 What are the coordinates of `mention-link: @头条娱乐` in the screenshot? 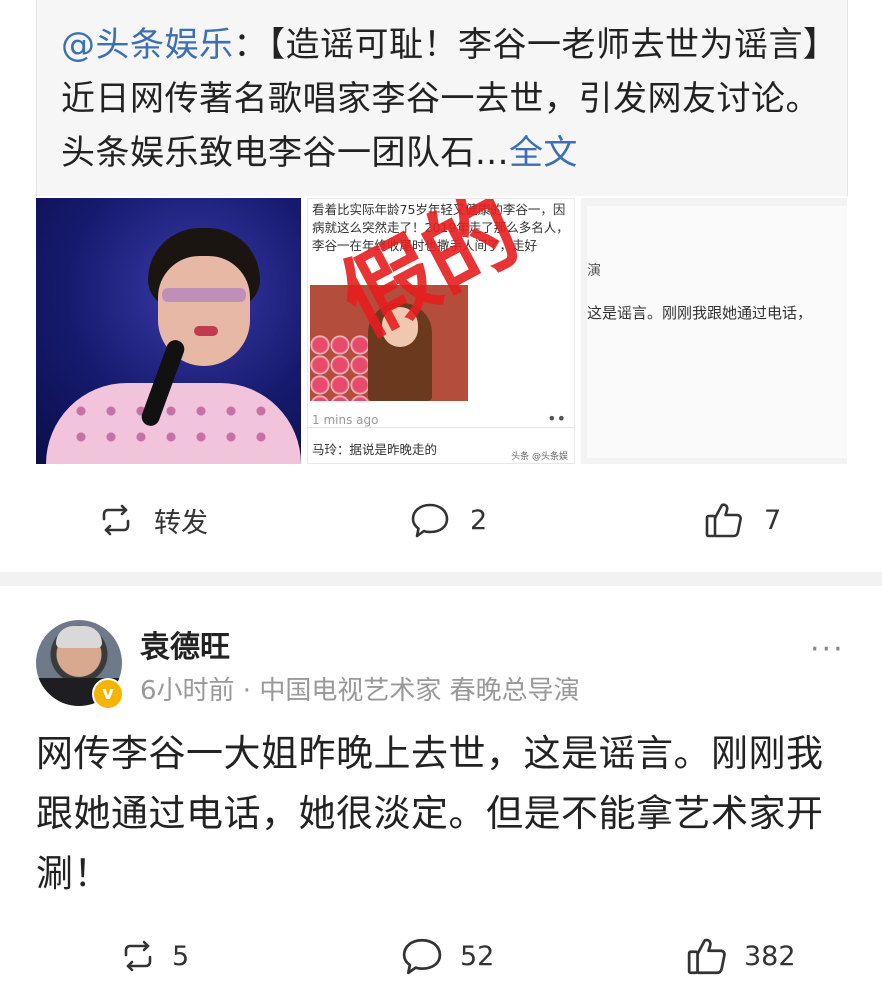 It's located at (147, 45).